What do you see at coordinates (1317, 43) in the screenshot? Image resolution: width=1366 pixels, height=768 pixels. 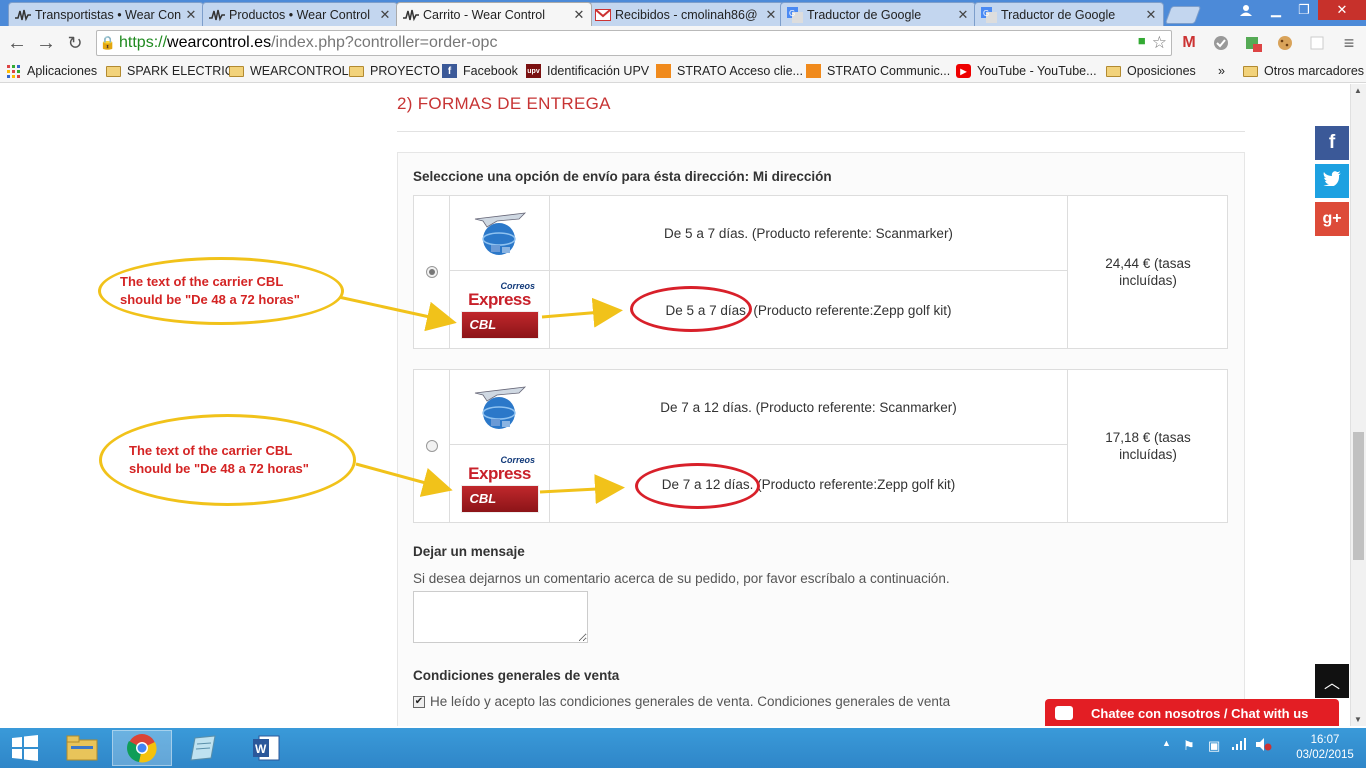 I see `extension-blank-icon` at bounding box center [1317, 43].